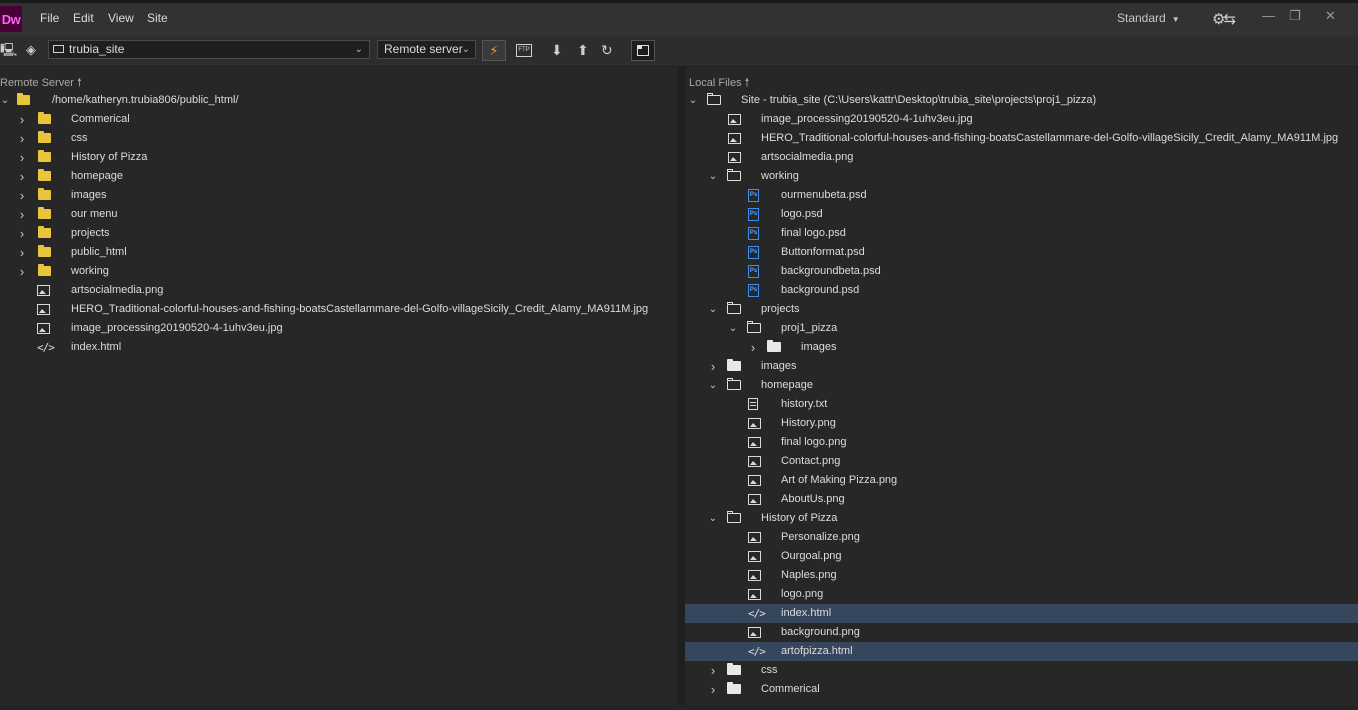  What do you see at coordinates (1021, 271) in the screenshot?
I see `local-list-item: Ps backgroundbeta.psd` at bounding box center [1021, 271].